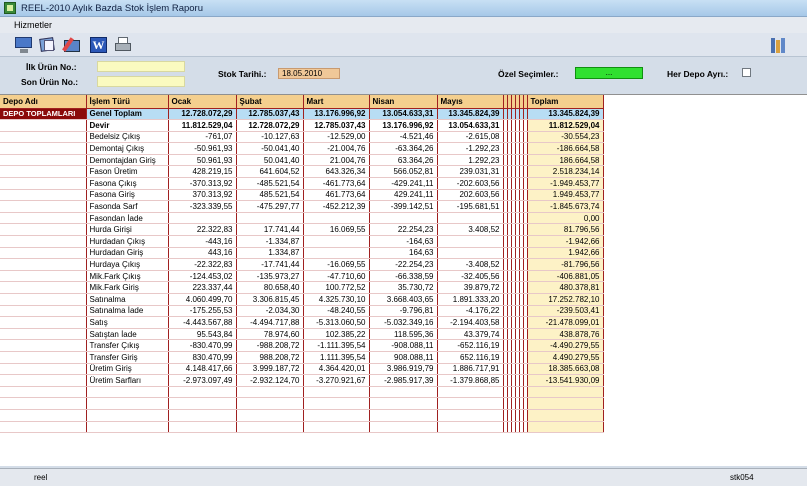  Describe the element at coordinates (336, 148) in the screenshot. I see `cell-mart: -21.004,76` at that location.